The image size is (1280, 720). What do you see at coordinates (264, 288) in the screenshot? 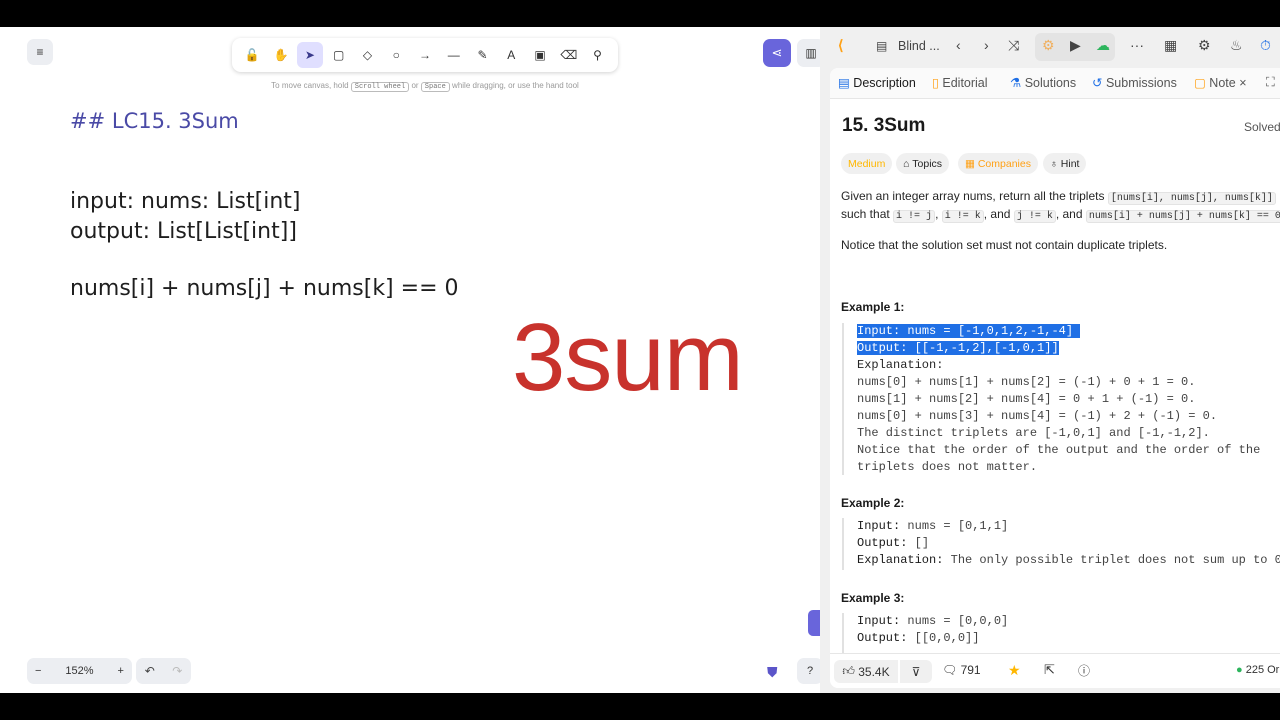
I see `note-equation-line: nums[i] + nums[j] + nums[k] == 0` at bounding box center [264, 288].